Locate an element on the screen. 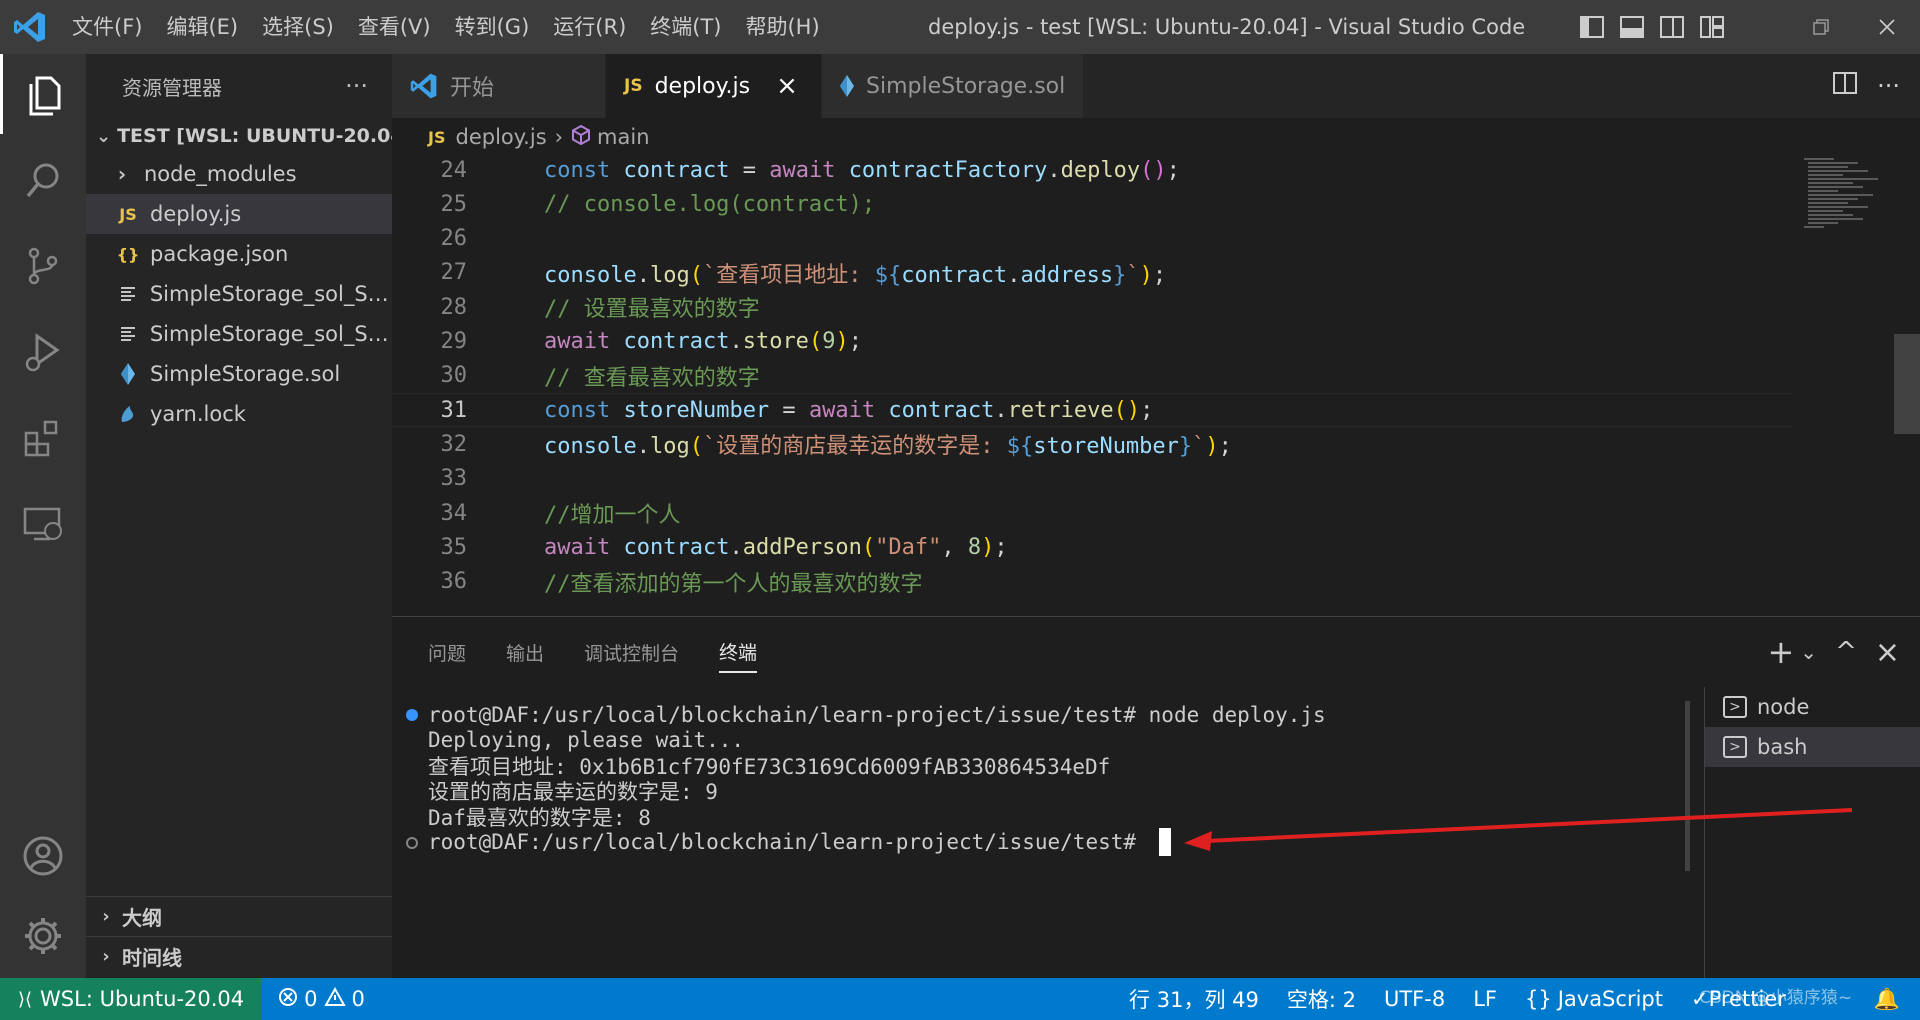 This screenshot has width=1920, height=1020. problems-indicator: 0 0 is located at coordinates (321, 999).